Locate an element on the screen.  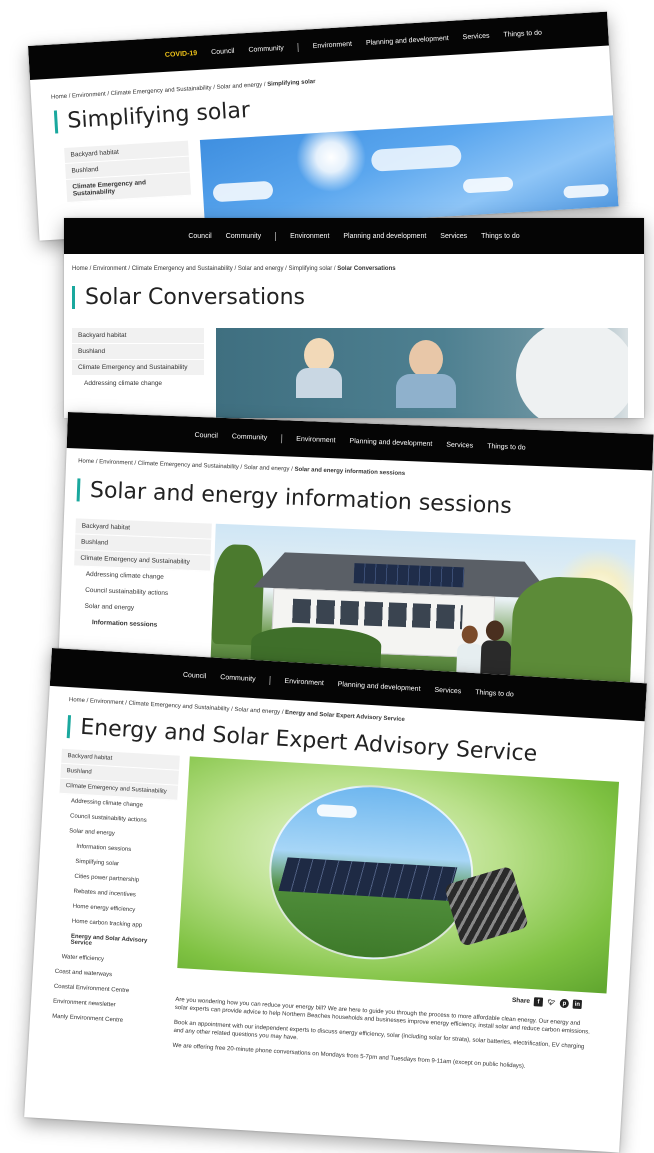
twitter-icon: 🐦︎ is located at coordinates (552, 1003).